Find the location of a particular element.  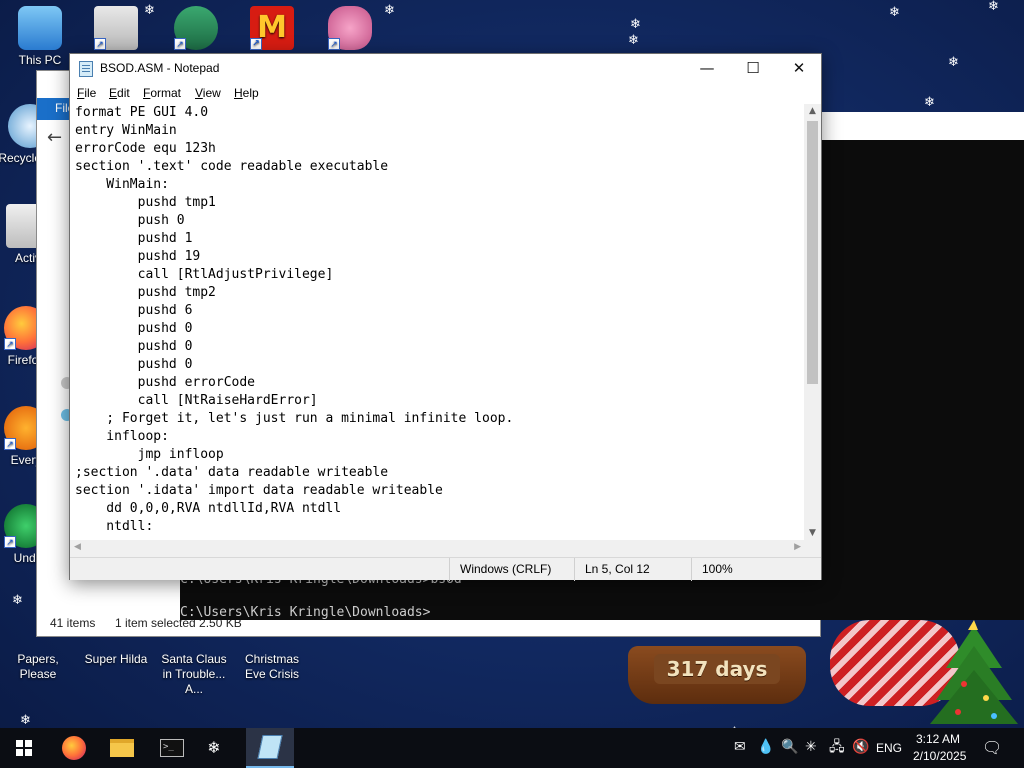

window-title: BSOD.ASM - Notepad is located at coordinates (160, 68).